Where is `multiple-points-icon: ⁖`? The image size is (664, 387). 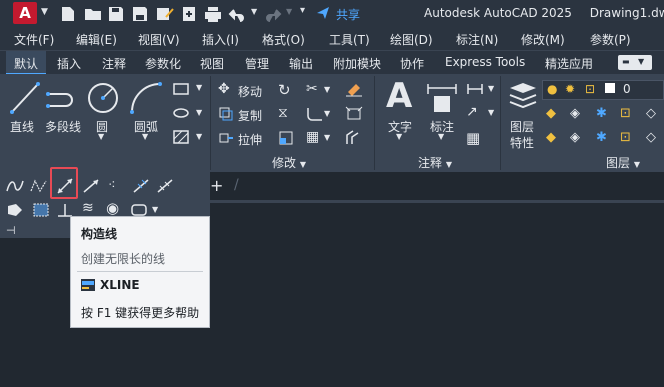 multiple-points-icon: ⁖ is located at coordinates (112, 185).